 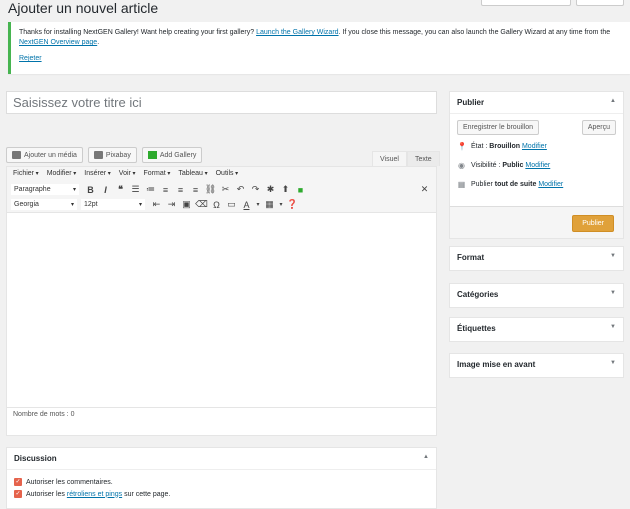 I want to click on launch-wizard-link: Launch the Gallery Wizard, so click(x=297, y=32).